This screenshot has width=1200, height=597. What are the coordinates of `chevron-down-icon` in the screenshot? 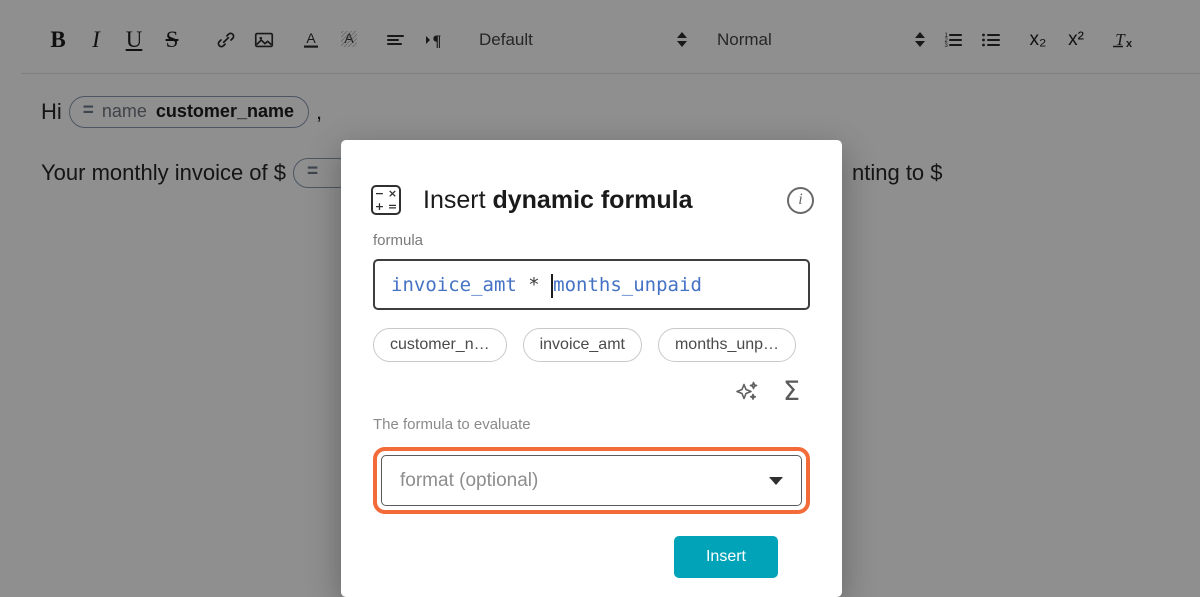 It's located at (776, 480).